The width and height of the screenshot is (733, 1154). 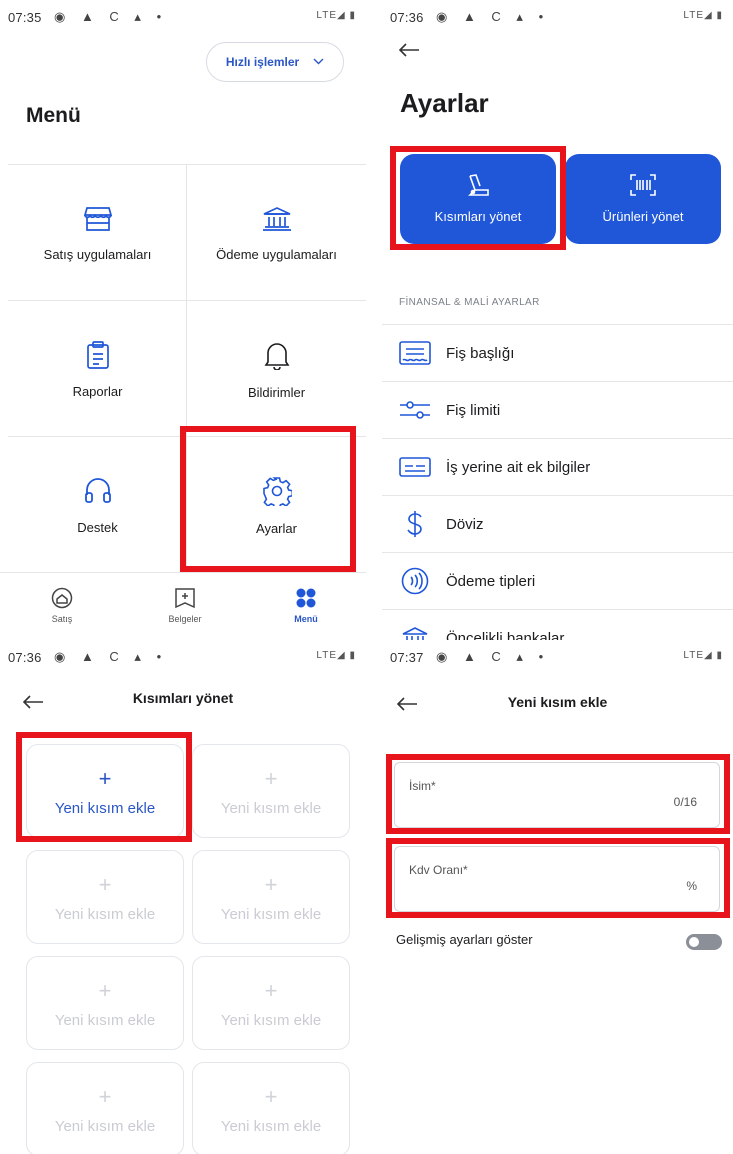 What do you see at coordinates (62, 599) in the screenshot?
I see `home-icon` at bounding box center [62, 599].